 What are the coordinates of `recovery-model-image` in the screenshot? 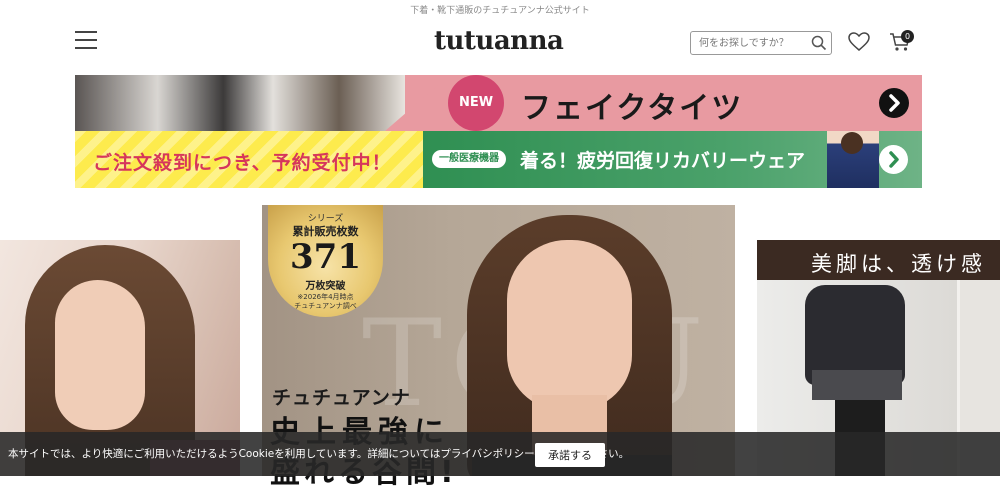 It's located at (853, 159).